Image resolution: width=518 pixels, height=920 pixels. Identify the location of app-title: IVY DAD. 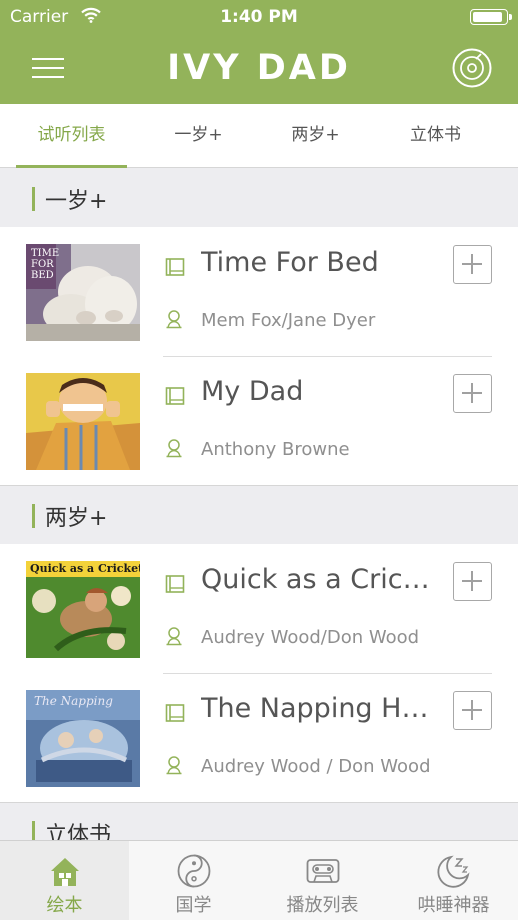
(259, 68).